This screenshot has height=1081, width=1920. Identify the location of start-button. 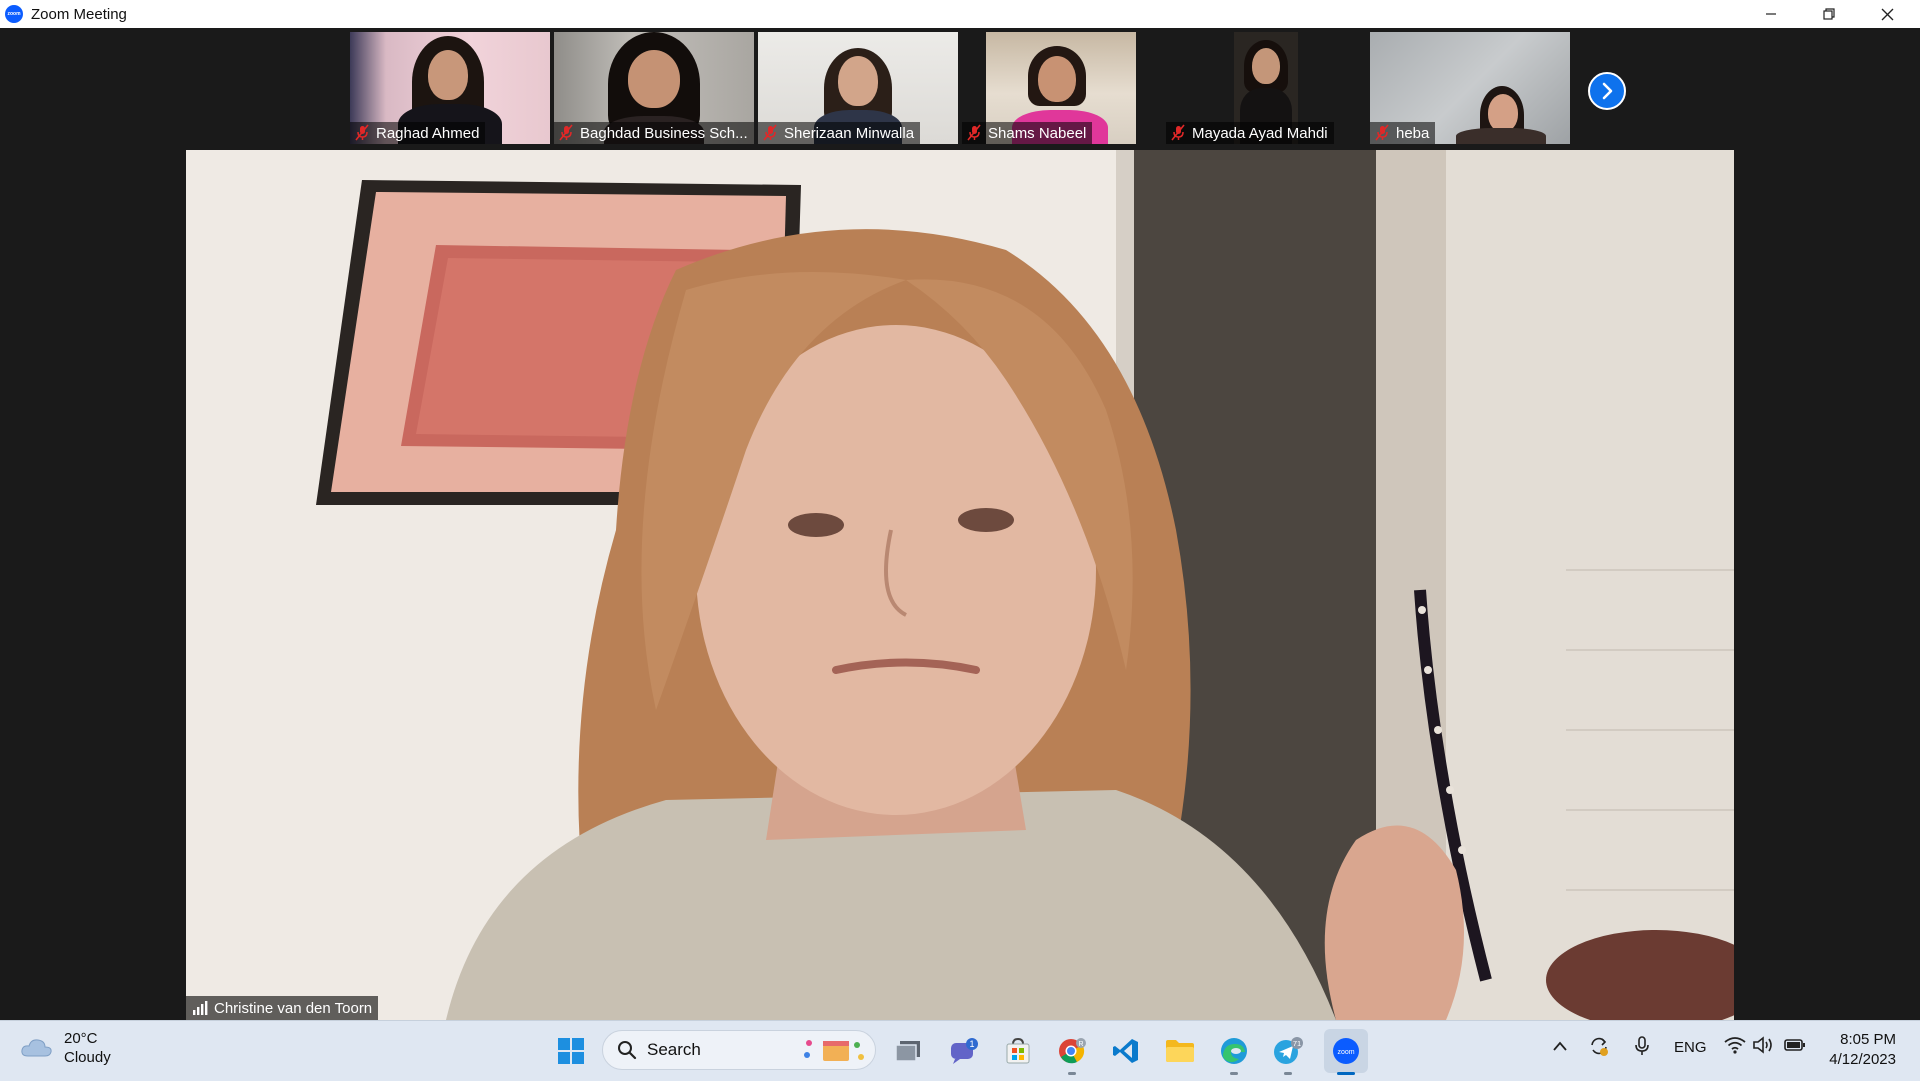
(571, 1051).